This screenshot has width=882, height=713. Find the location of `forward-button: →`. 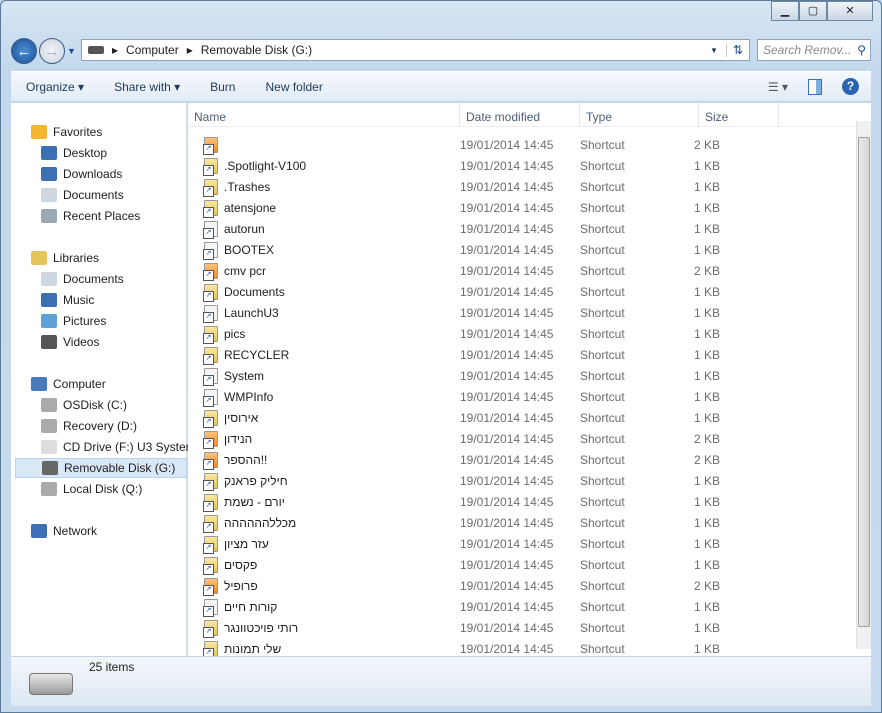

forward-button: → is located at coordinates (52, 51).